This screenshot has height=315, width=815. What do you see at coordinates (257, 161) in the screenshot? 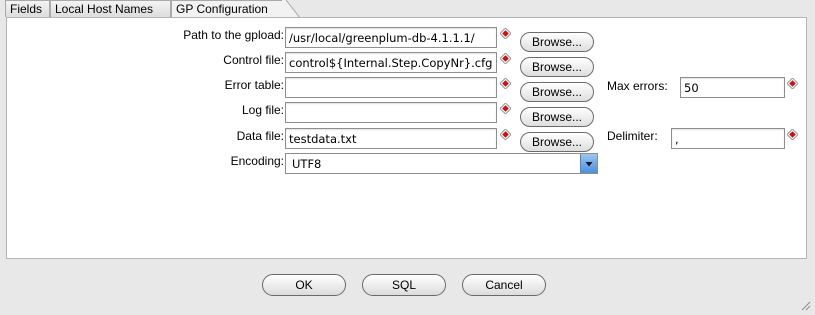
I see `encoding-label: Encoding:` at bounding box center [257, 161].